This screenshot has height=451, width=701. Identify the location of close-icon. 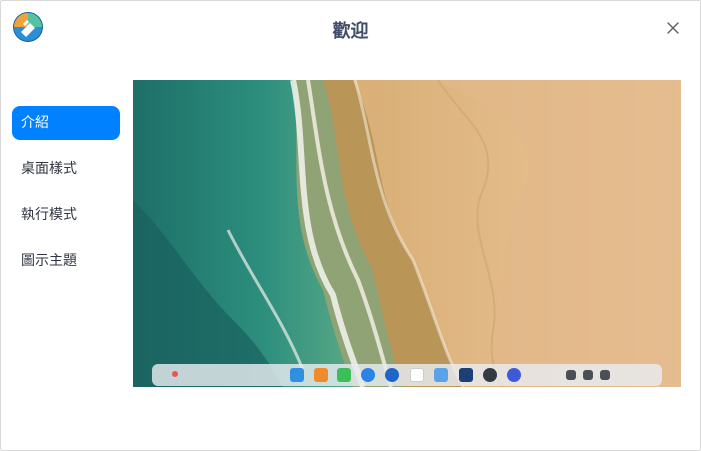
(673, 28).